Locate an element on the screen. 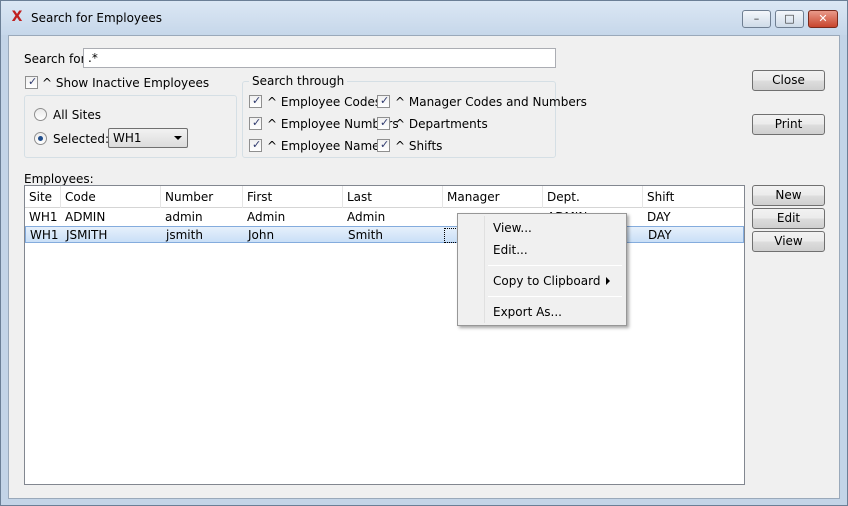  radio-dot-icon is located at coordinates (40, 138).